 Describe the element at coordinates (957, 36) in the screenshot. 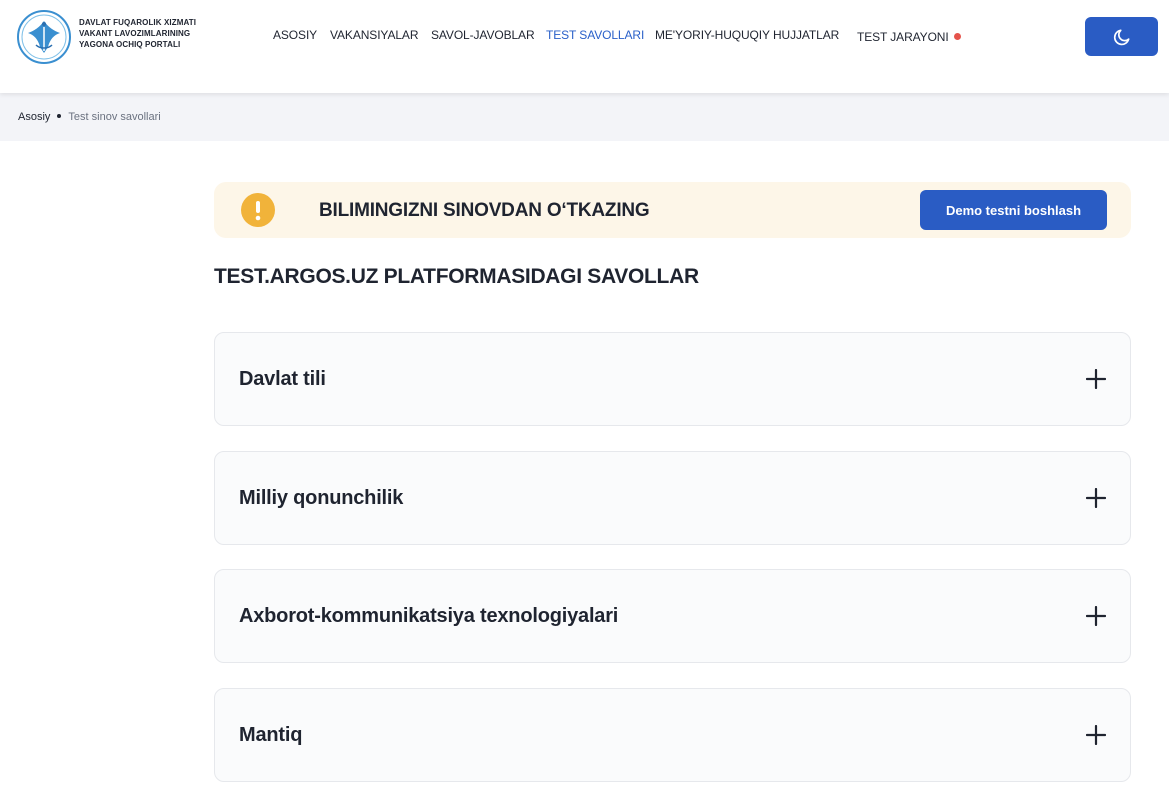

I see `live-indicator-dot` at that location.